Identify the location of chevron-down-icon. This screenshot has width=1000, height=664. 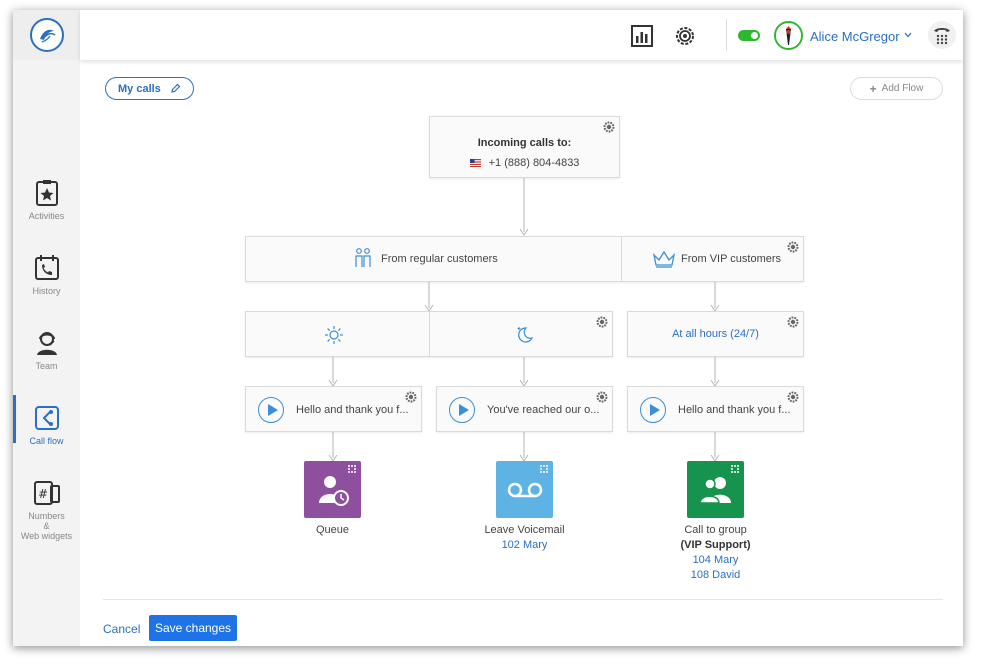
(908, 35).